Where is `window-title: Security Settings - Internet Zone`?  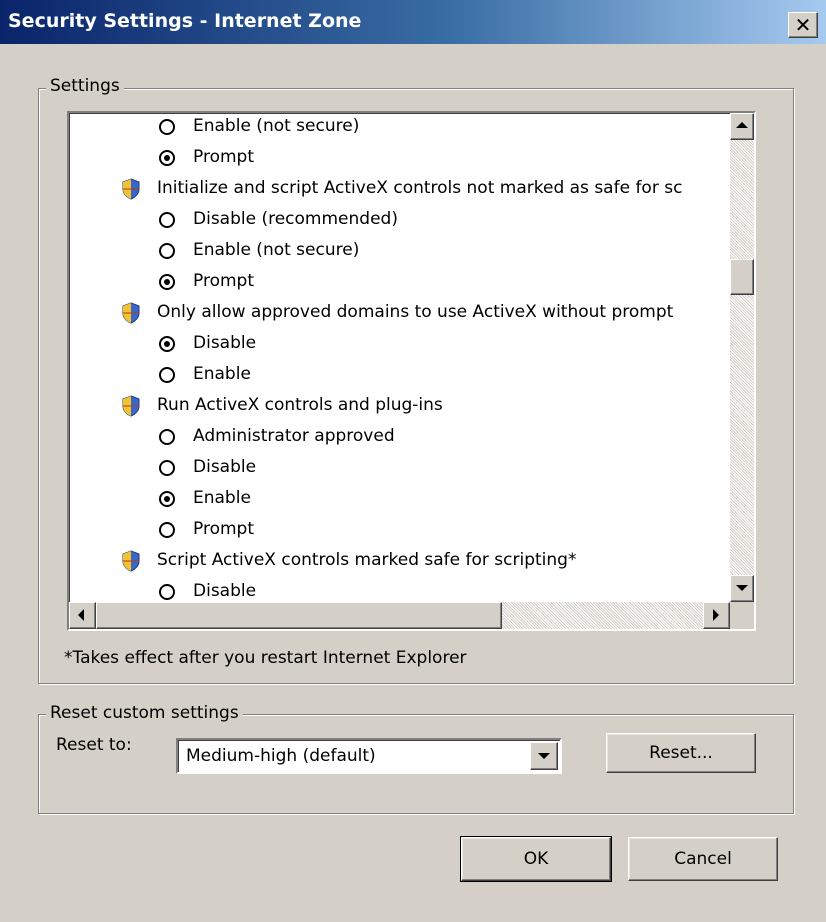 window-title: Security Settings - Internet Zone is located at coordinates (185, 21).